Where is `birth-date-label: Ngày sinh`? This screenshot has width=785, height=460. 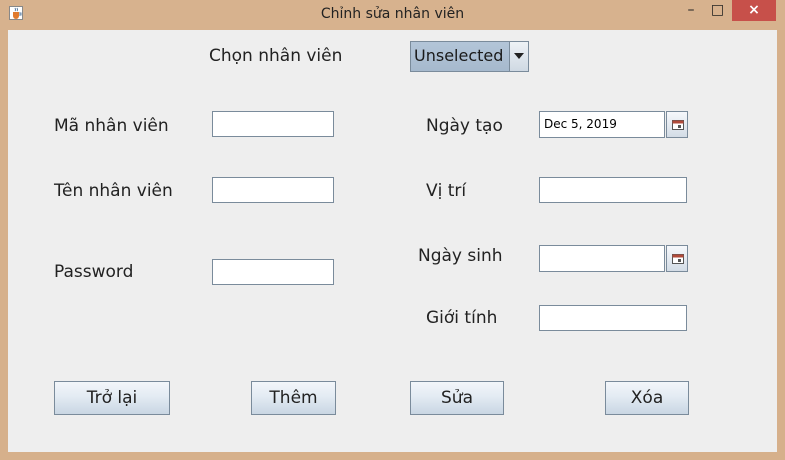
birth-date-label: Ngày sinh is located at coordinates (460, 256).